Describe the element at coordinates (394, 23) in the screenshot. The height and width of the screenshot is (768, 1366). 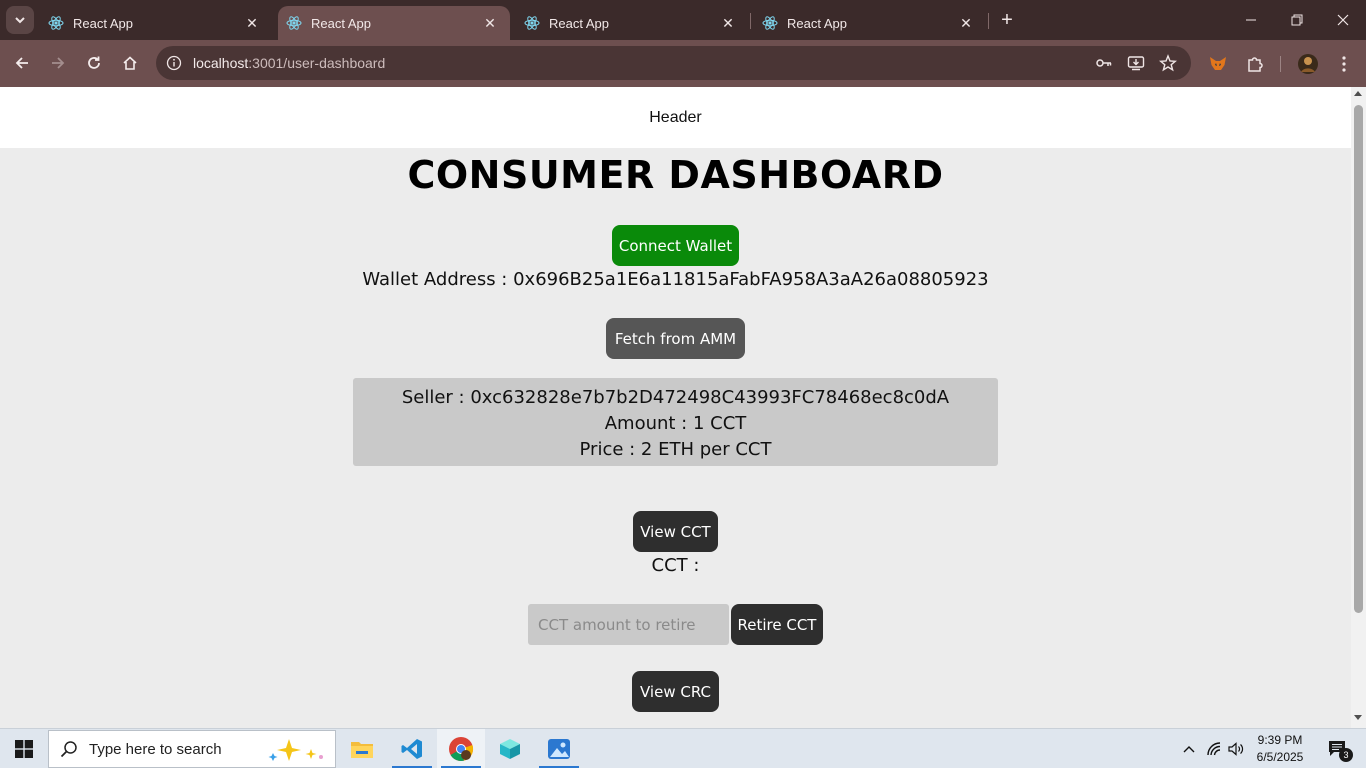
I see `browser-tab-active: React App ✕` at that location.